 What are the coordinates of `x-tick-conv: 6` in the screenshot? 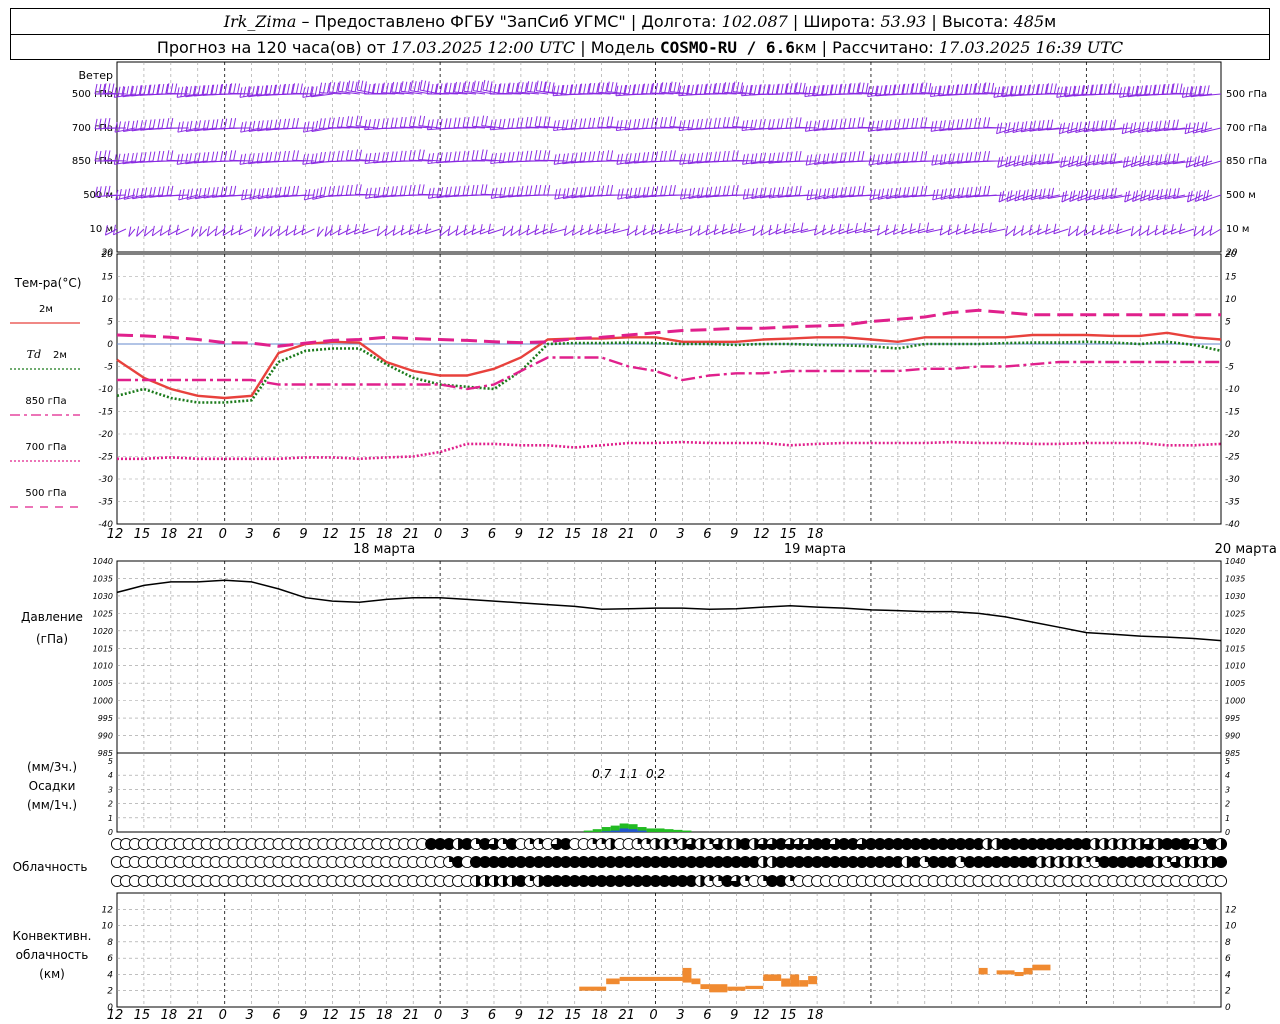 It's located at (492, 1015).